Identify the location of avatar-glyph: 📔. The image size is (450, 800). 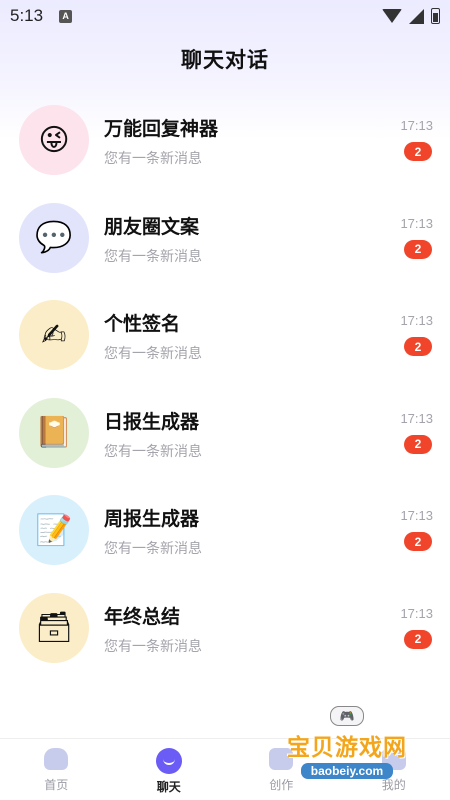
(54, 432).